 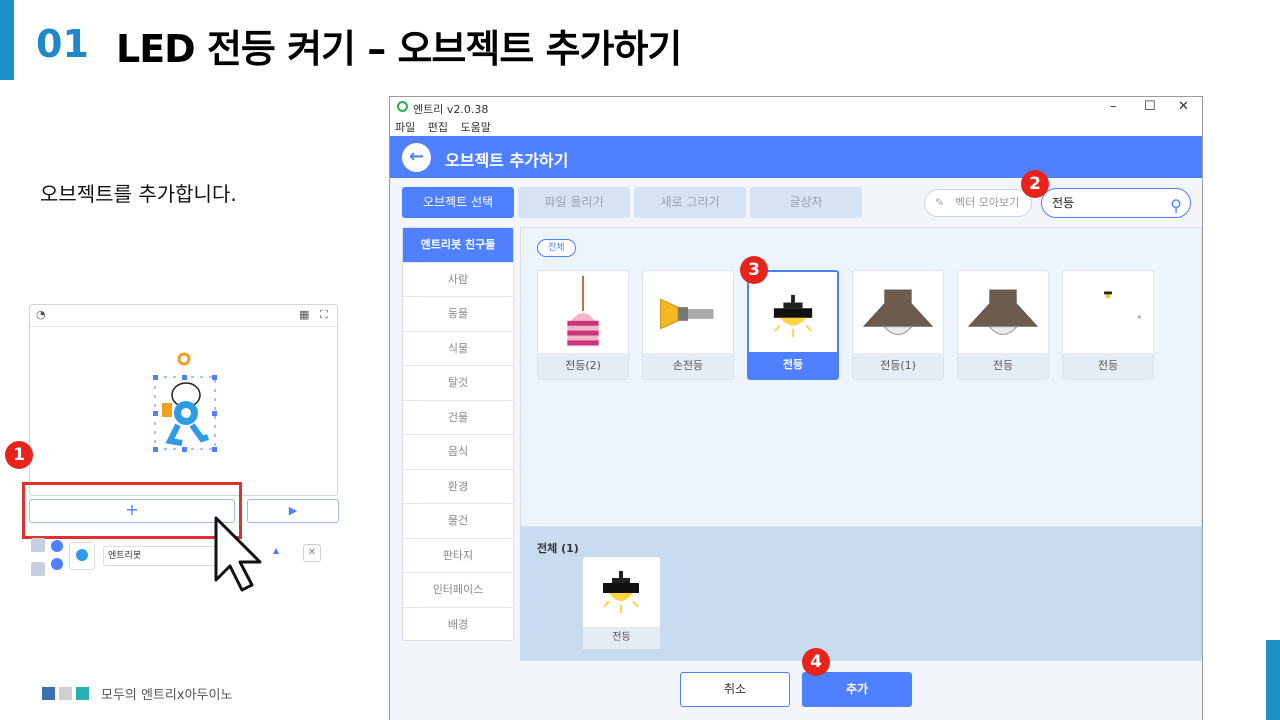 I want to click on lamp-pendant-thumbnail, so click(x=583, y=311).